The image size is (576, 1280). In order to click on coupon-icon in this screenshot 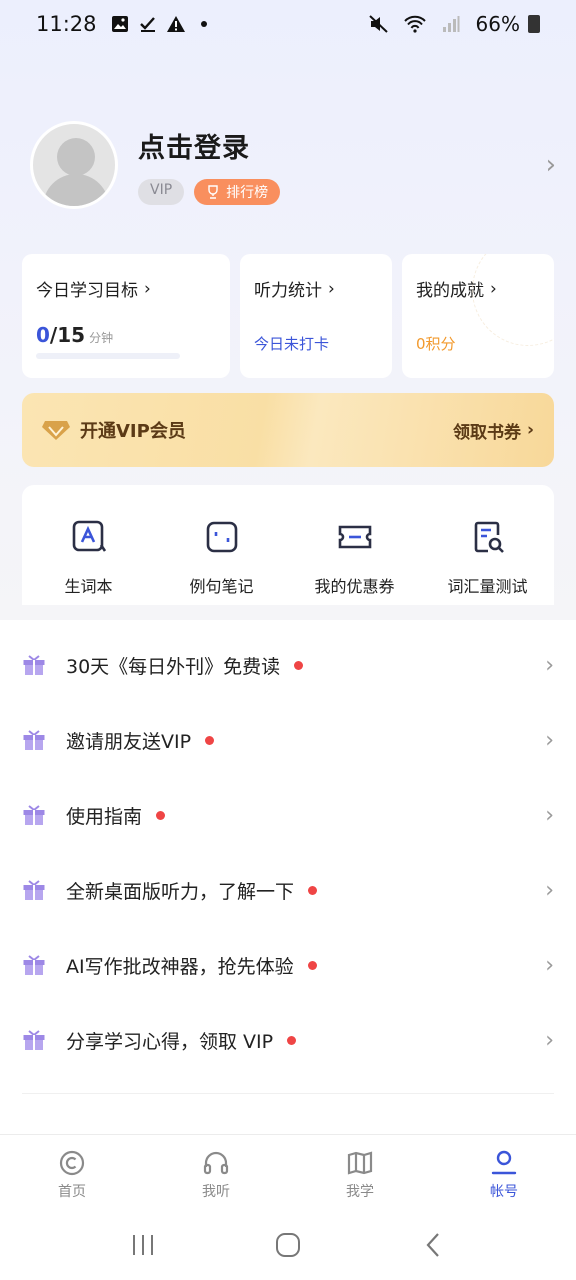, I will do `click(354, 537)`.